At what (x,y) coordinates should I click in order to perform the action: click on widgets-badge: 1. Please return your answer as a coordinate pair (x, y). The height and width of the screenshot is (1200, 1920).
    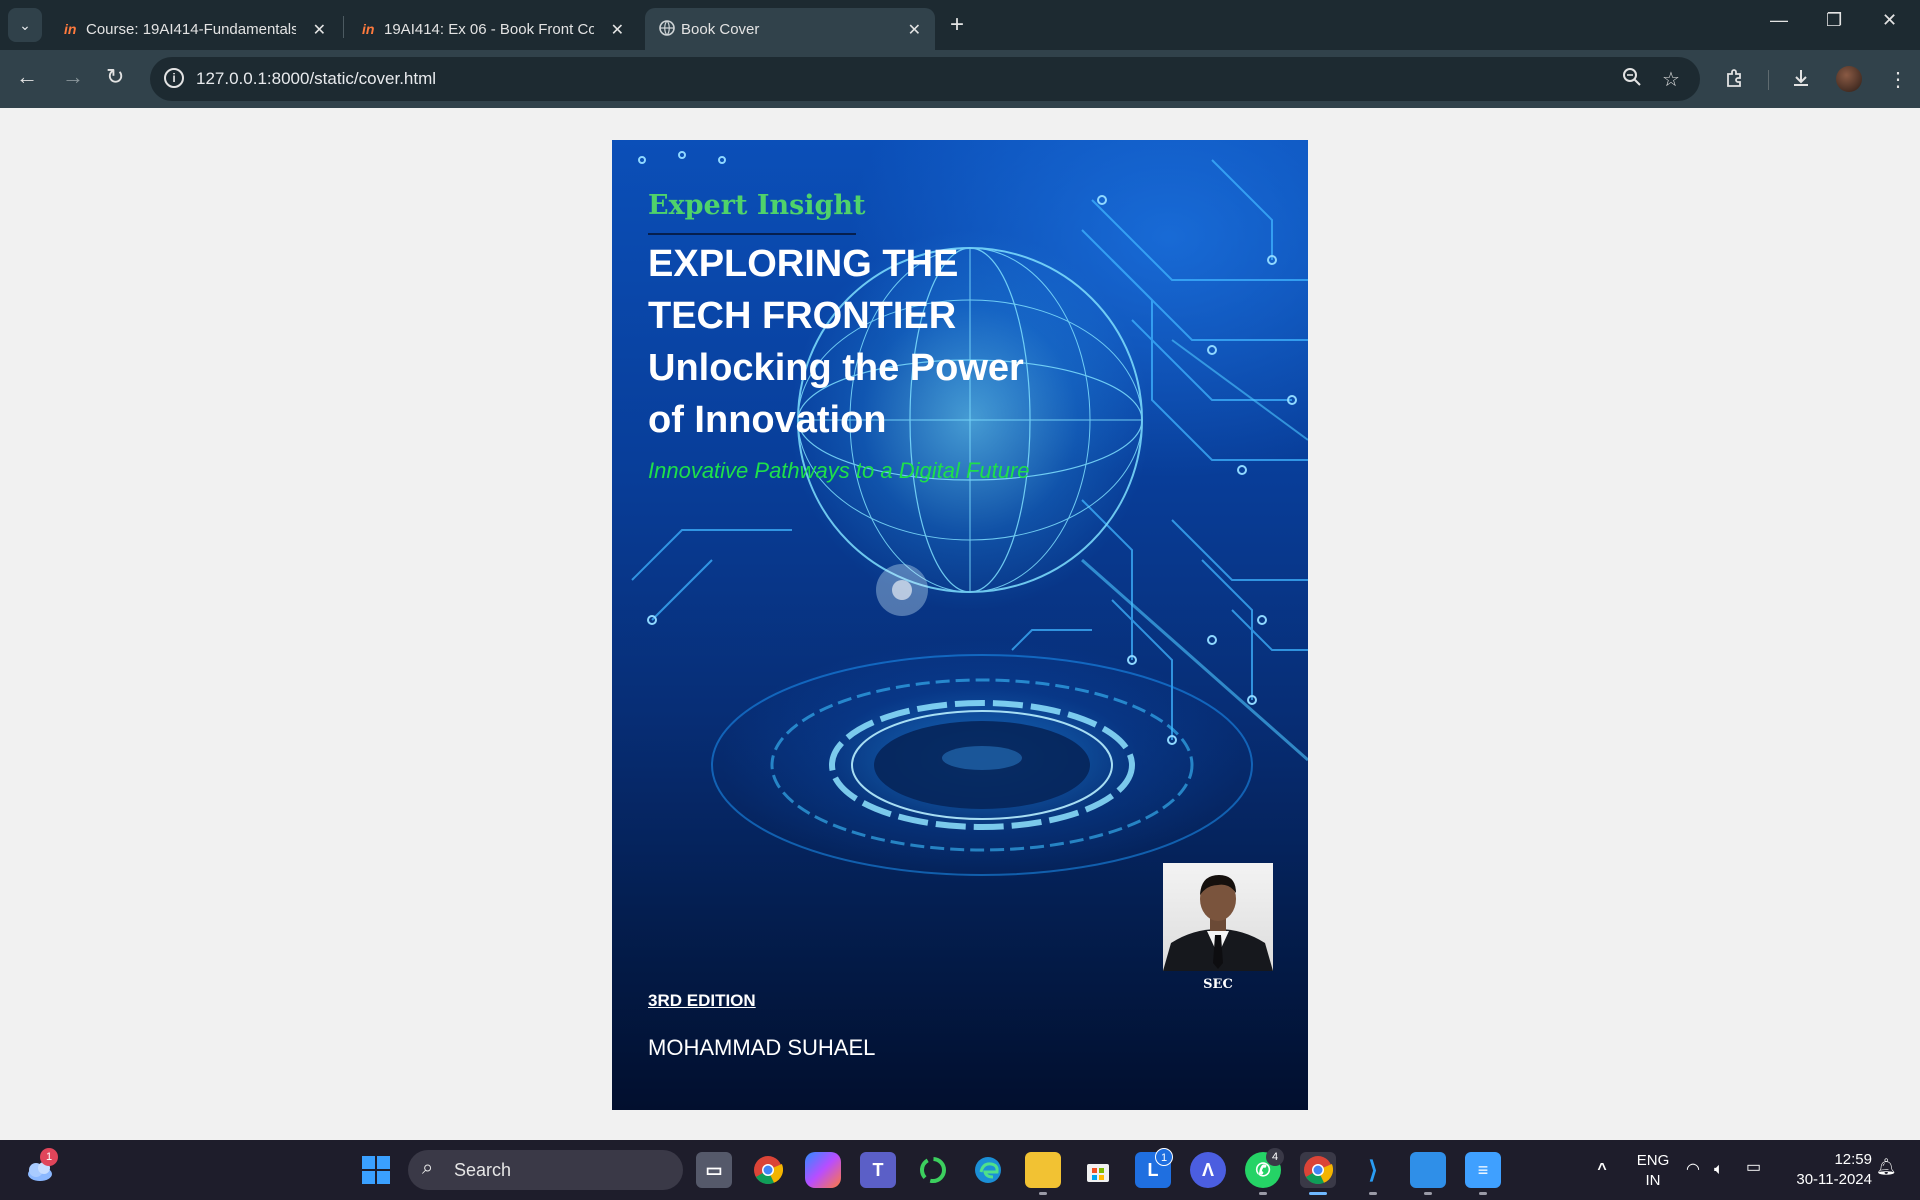
    Looking at the image, I should click on (49, 1157).